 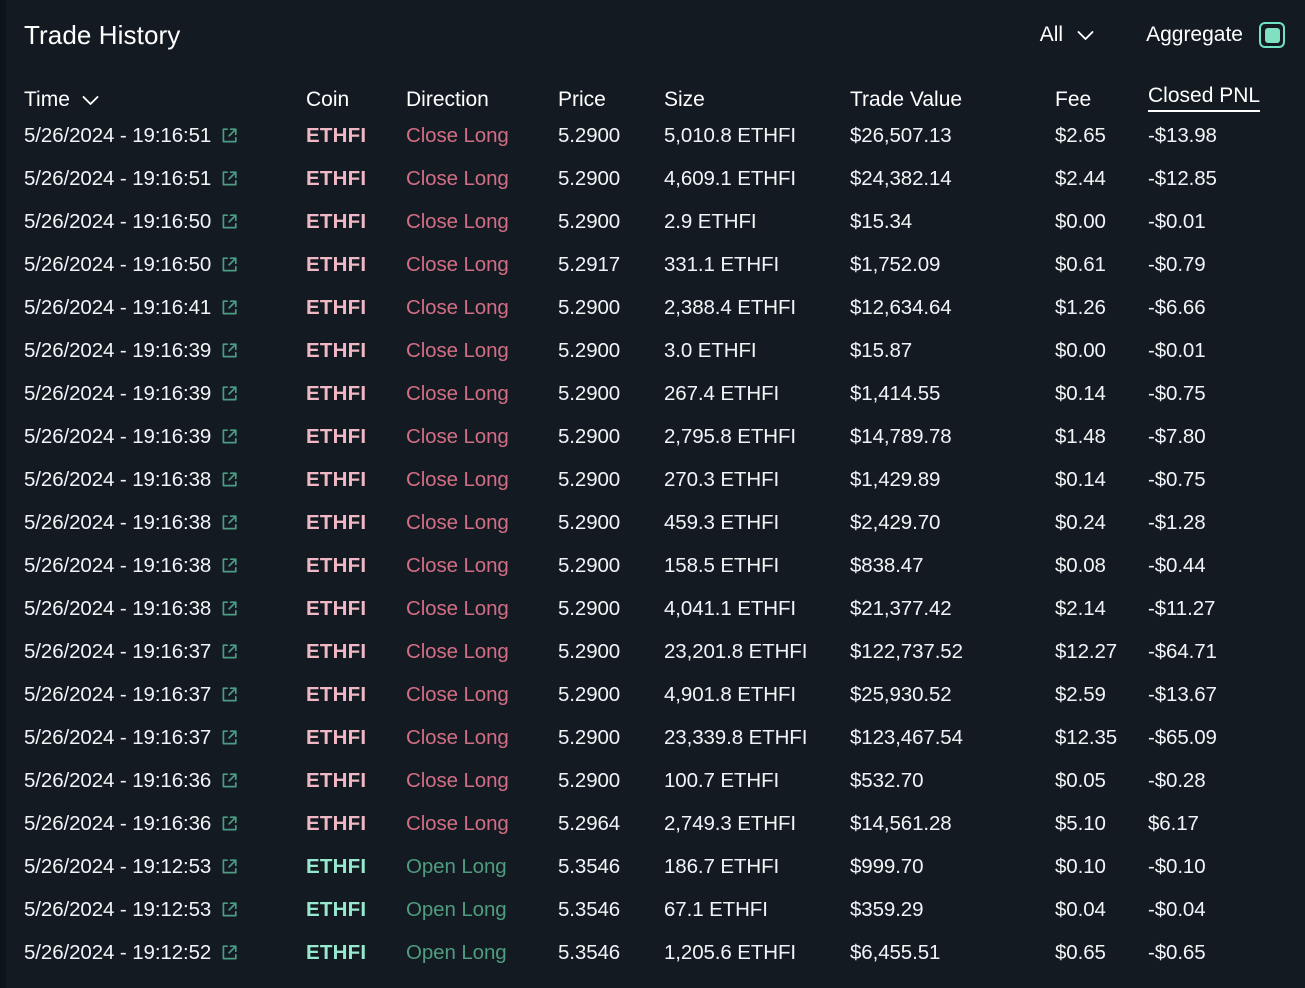 I want to click on cell-time: 5/26/2024 - 19:16:36, so click(x=165, y=781).